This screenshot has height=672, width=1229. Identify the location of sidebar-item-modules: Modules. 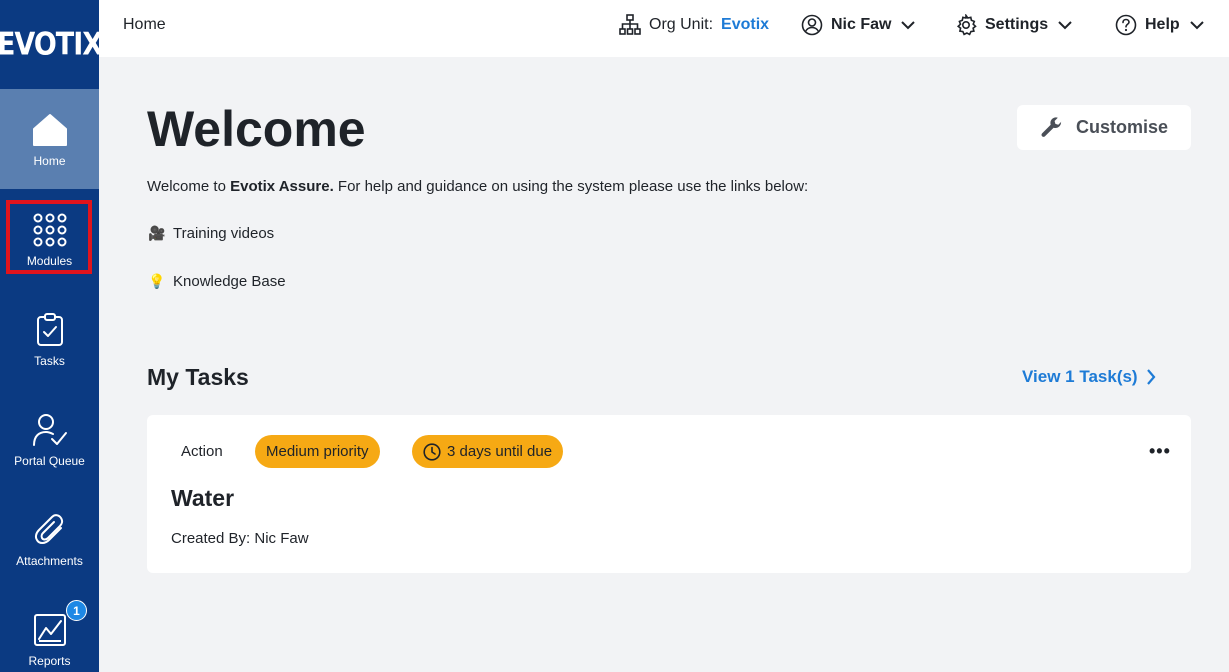
(49, 239).